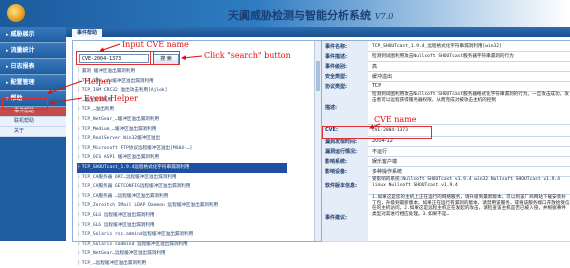 This screenshot has height=268, width=570. I want to click on vuln-list-item-label: TCP_Solaris sadmind 远程缓冲区溢出漏洞利用, so click(134, 244).